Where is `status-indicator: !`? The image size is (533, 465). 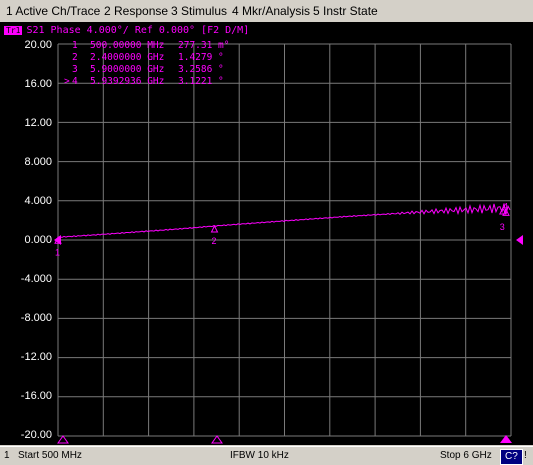
status-indicator: ! is located at coordinates (525, 455).